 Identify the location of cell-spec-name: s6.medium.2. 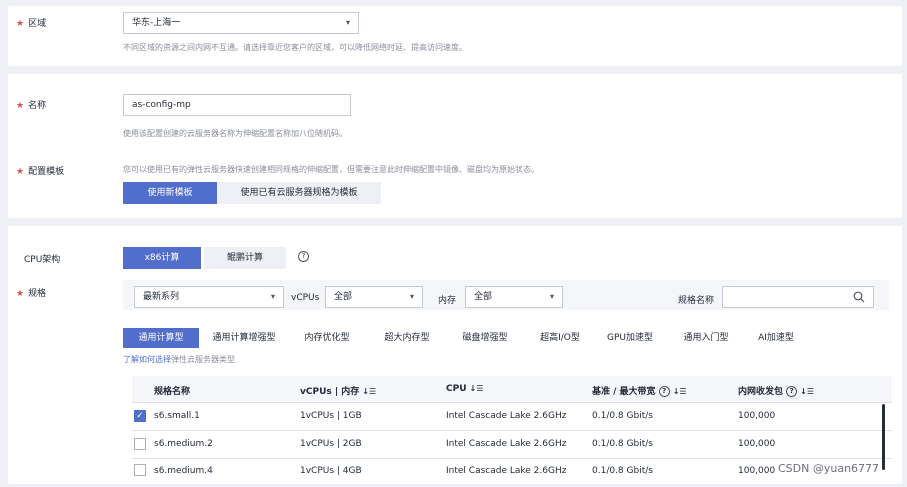
(183, 444).